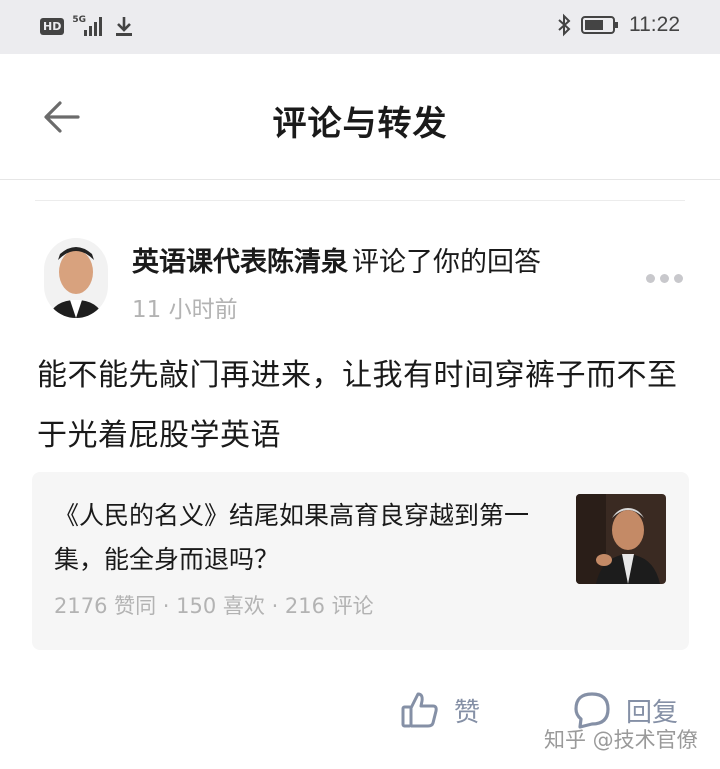 Image resolution: width=720 pixels, height=769 pixels. I want to click on thumbs-up-icon, so click(419, 710).